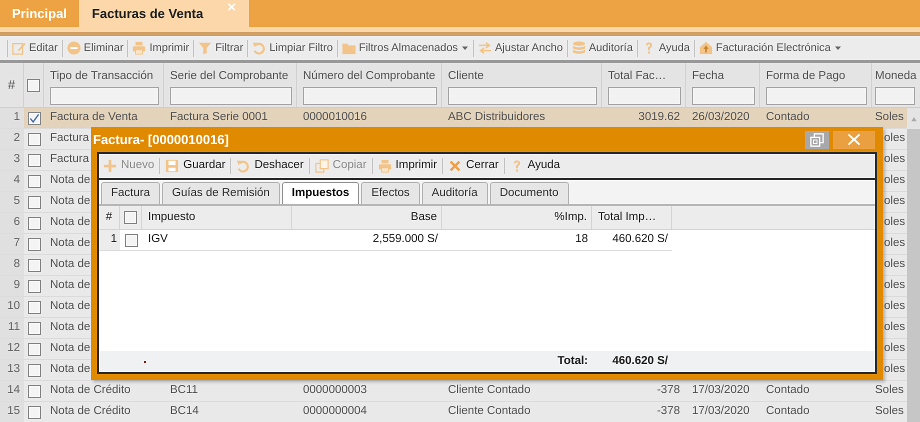 The height and width of the screenshot is (422, 920). Describe the element at coordinates (349, 48) in the screenshot. I see `folder-icon` at that location.